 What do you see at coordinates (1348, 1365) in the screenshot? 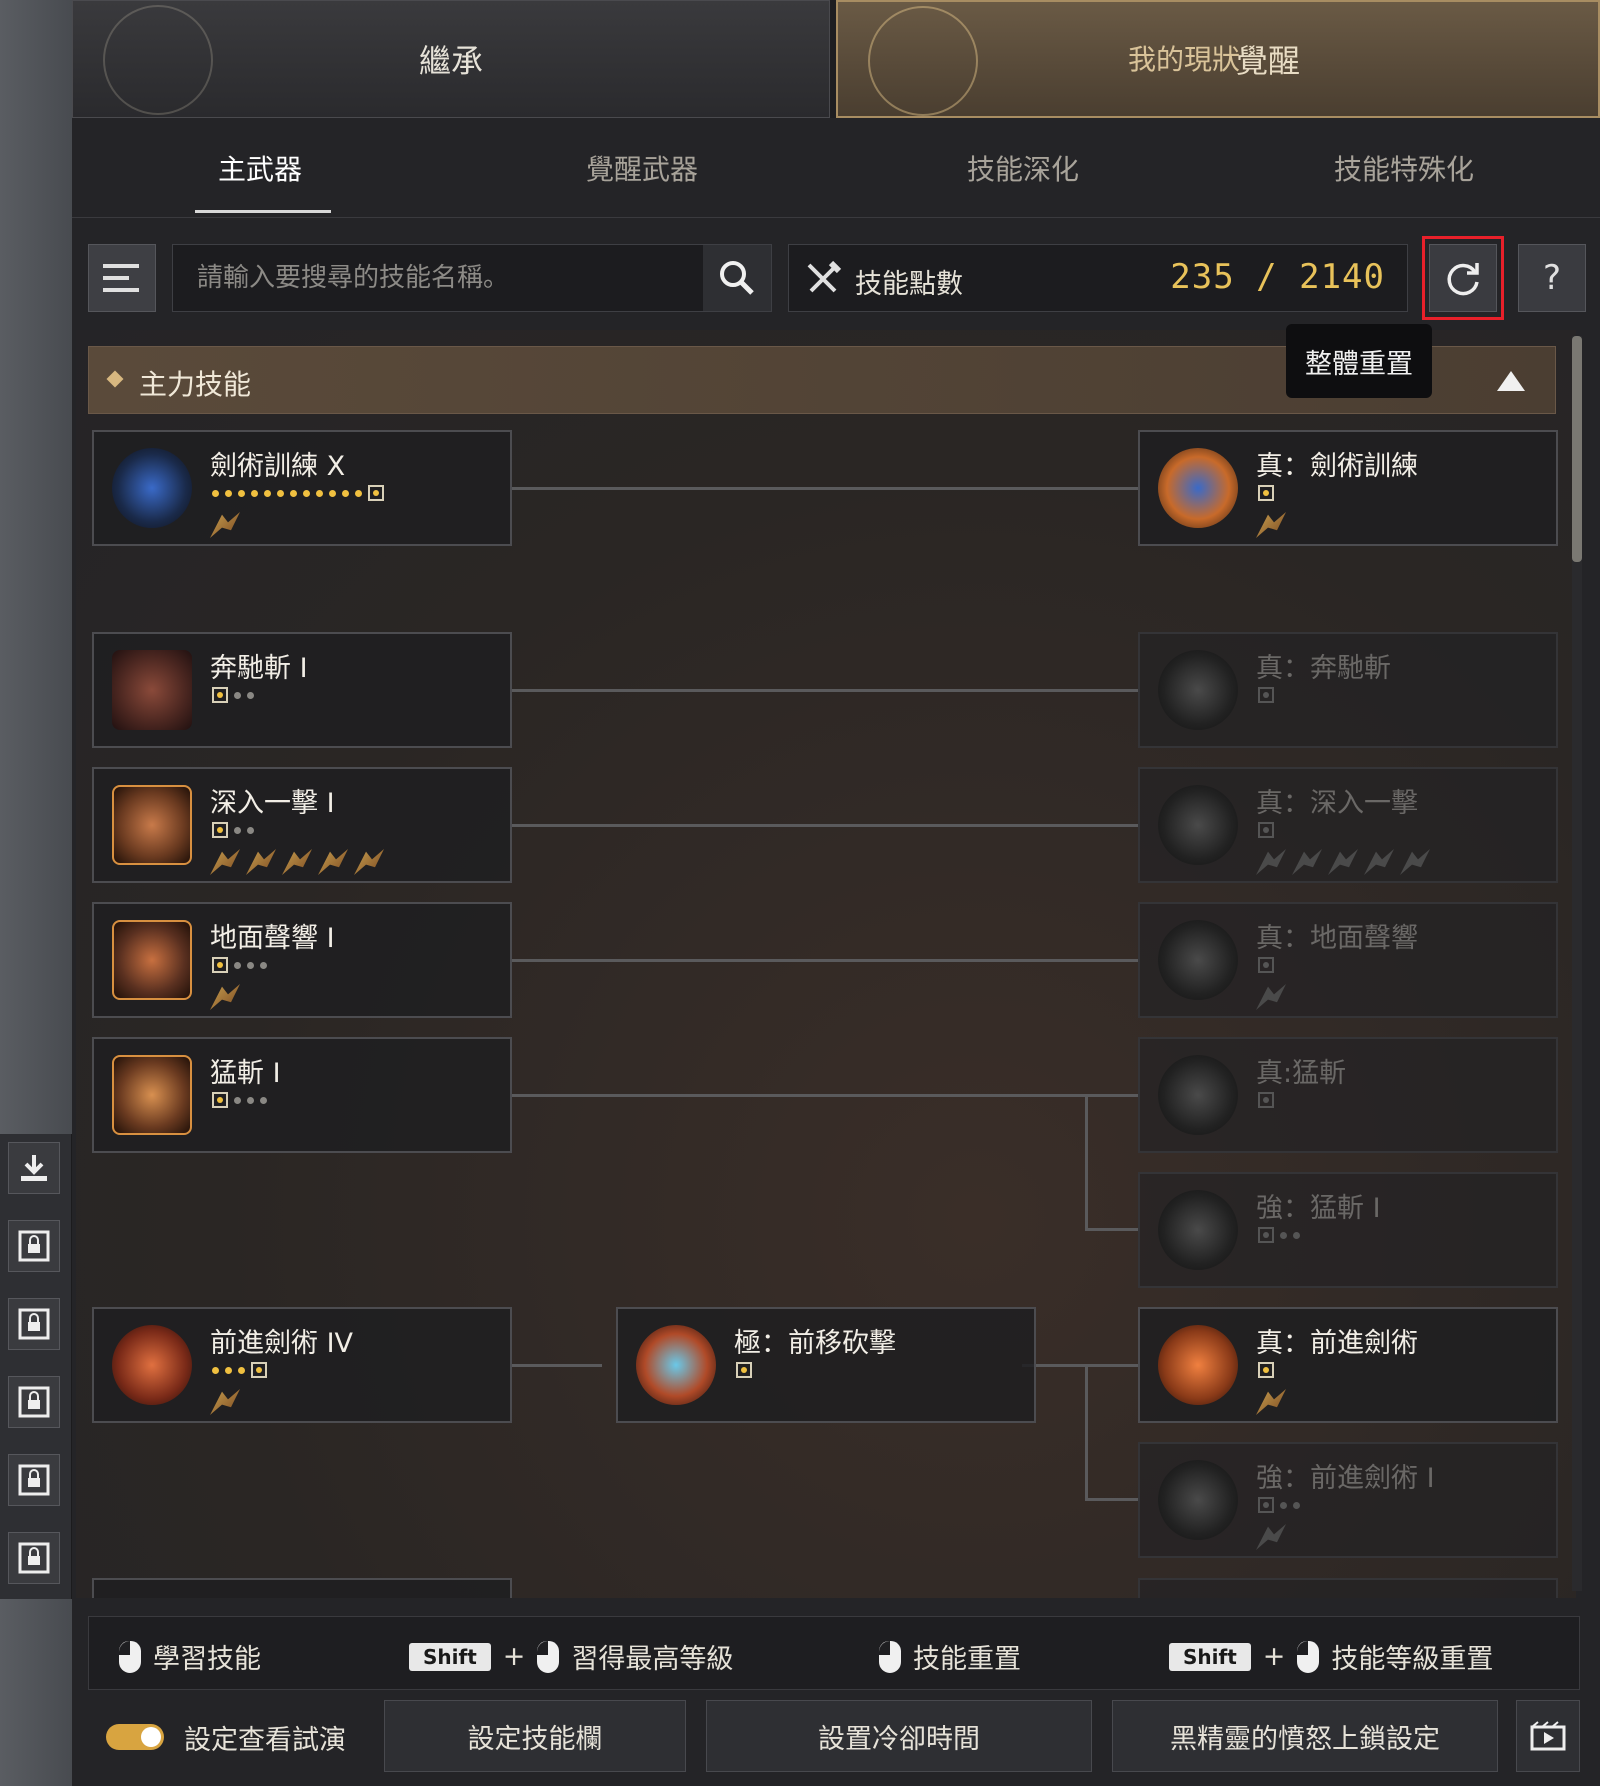
I see `skill-card: 真：前進劍術` at bounding box center [1348, 1365].